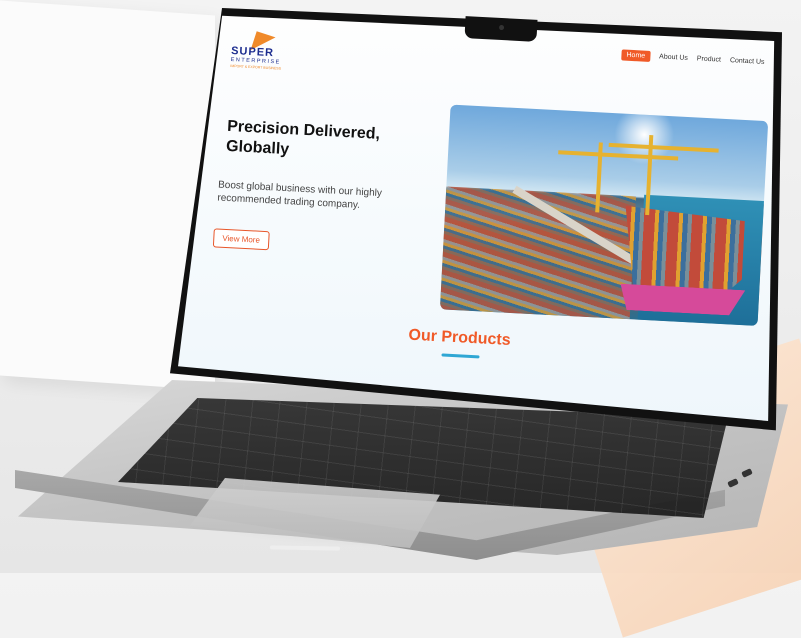  I want to click on camera-notch, so click(501, 29).